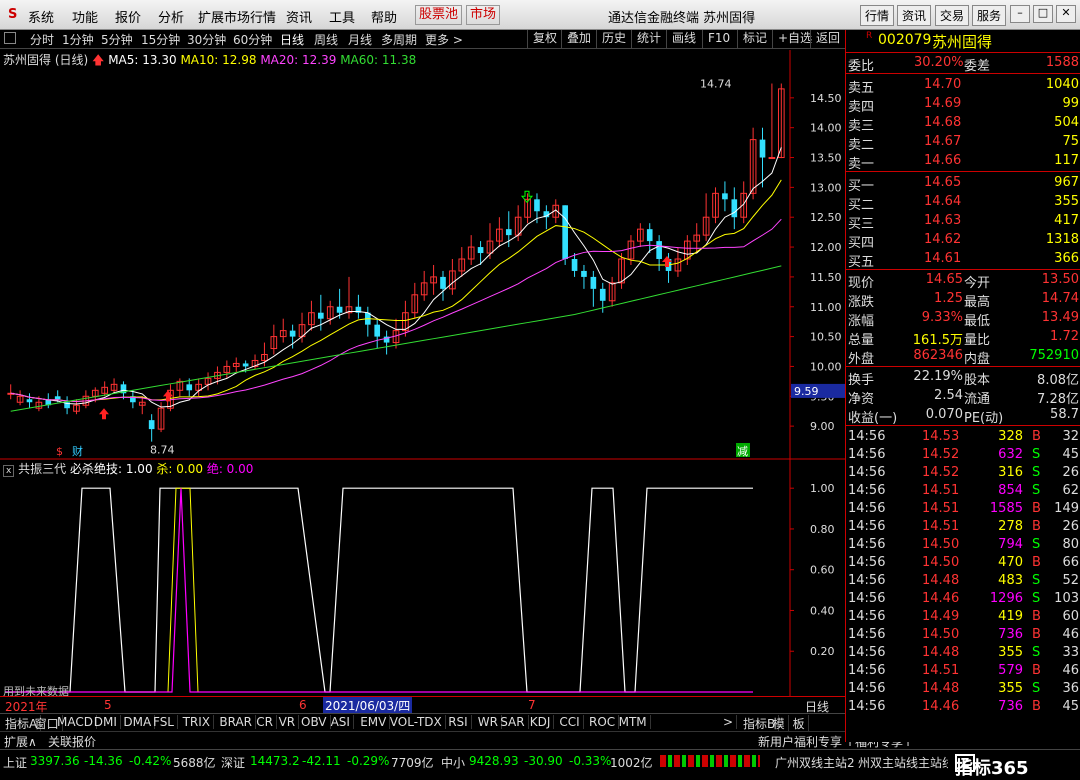 The height and width of the screenshot is (780, 1080). I want to click on minimize-icon: –, so click(1020, 14).